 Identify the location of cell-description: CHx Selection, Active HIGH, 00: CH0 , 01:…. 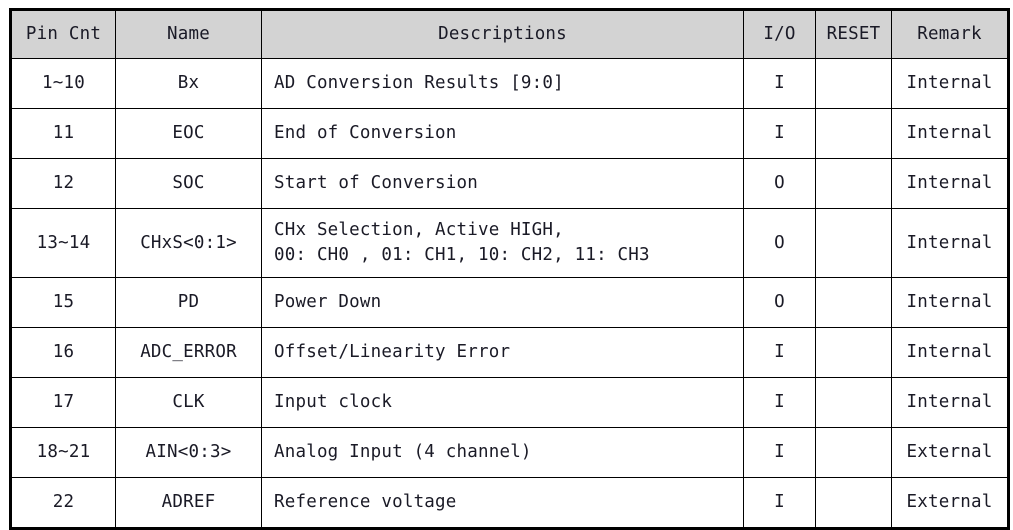
(502, 243).